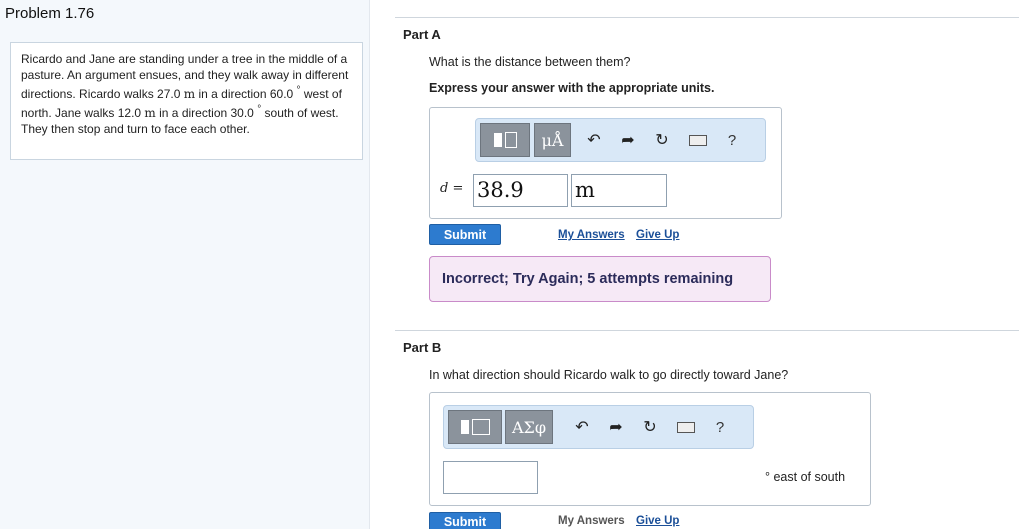 Image resolution: width=1019 pixels, height=529 pixels. What do you see at coordinates (720, 427) in the screenshot?
I see `help-icon-b: ?` at bounding box center [720, 427].